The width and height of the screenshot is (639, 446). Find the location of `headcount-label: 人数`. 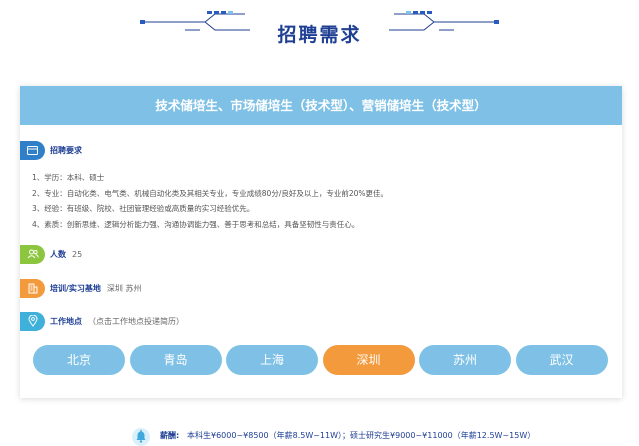

headcount-label: 人数 is located at coordinates (58, 254).